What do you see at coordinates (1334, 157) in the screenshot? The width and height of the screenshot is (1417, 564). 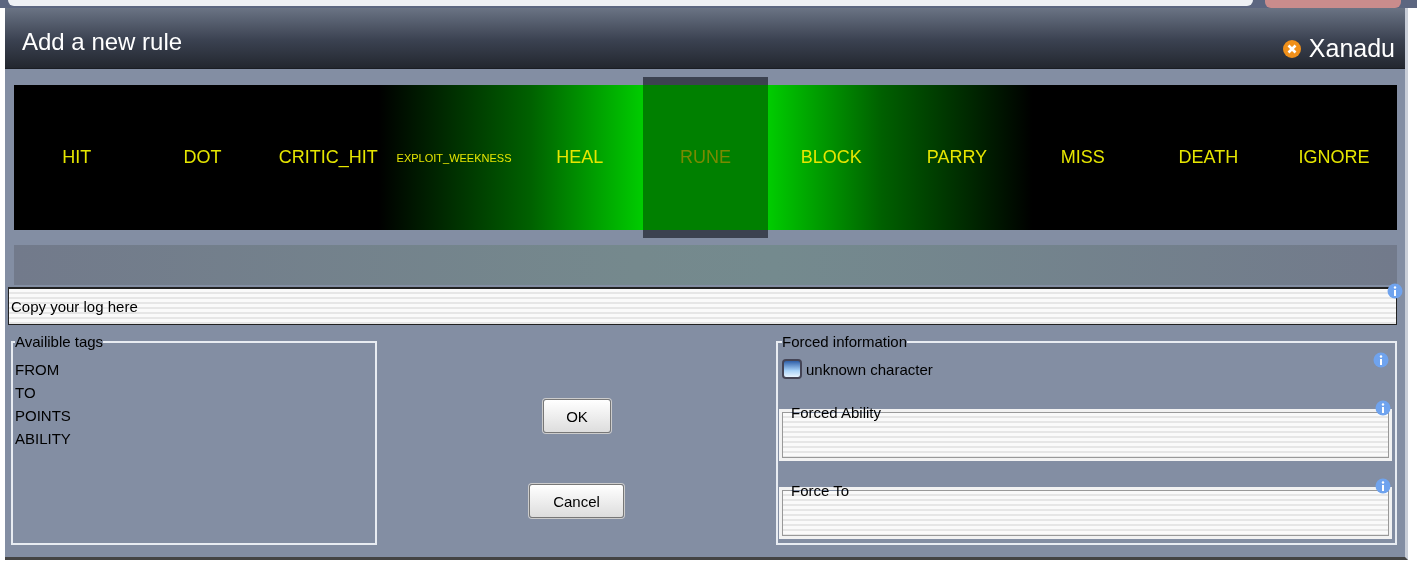 I see `rule-type-item: IGNORE` at bounding box center [1334, 157].